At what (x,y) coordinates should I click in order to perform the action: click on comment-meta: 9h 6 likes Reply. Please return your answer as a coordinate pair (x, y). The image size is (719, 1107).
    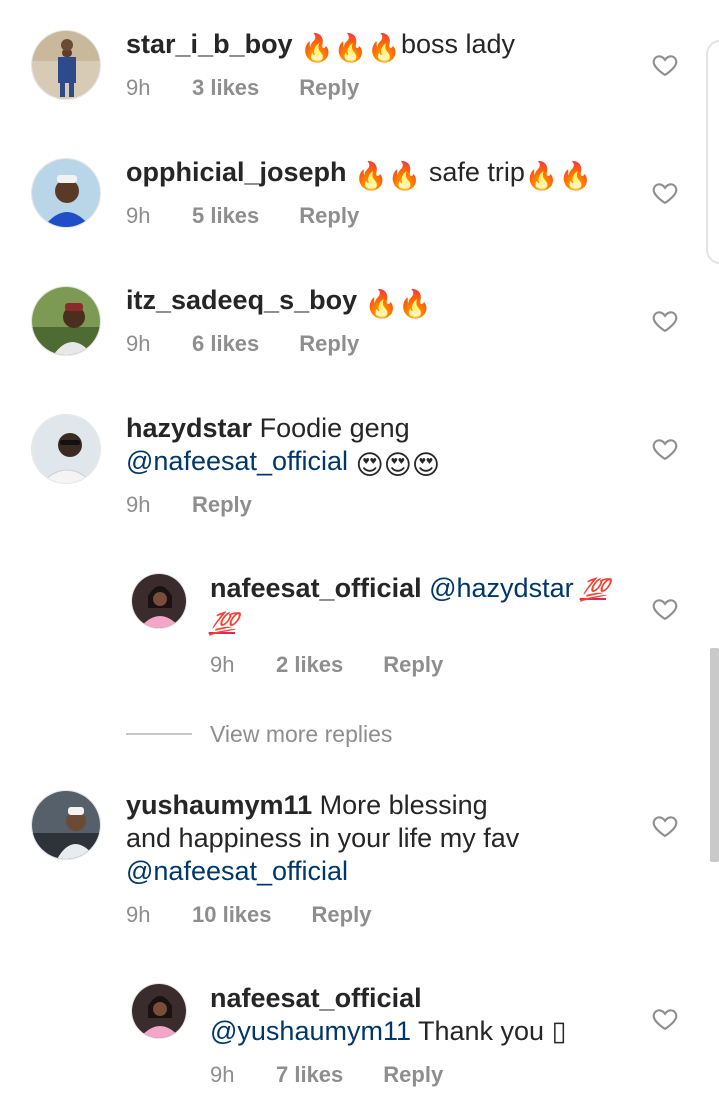
    Looking at the image, I should click on (242, 344).